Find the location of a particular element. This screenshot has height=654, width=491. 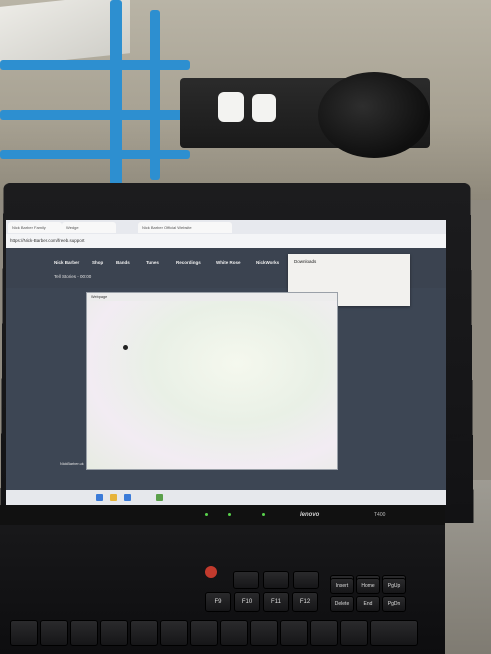

dialog-titlebar: Webpage is located at coordinates (212, 297).